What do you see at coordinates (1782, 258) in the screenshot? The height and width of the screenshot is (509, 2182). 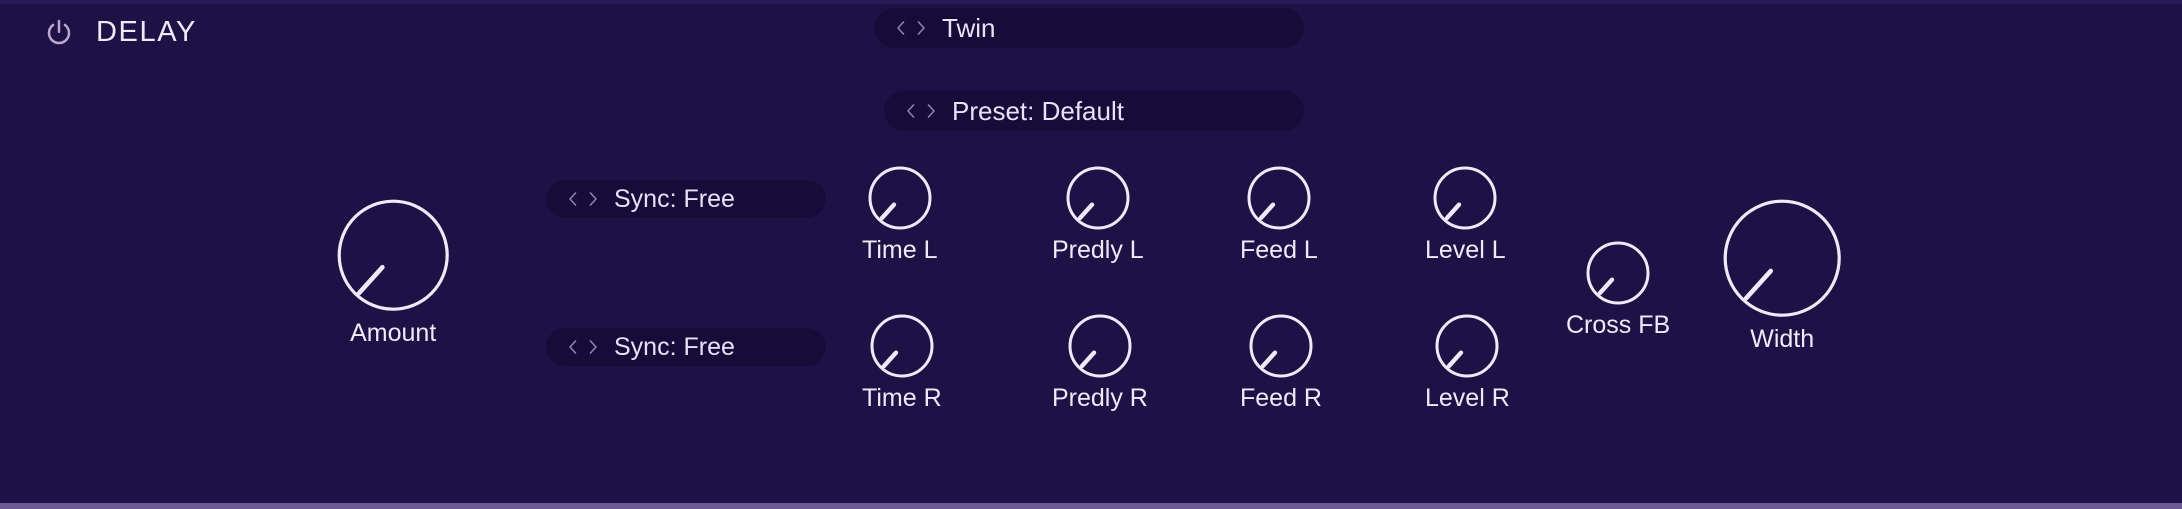 I see `knob-width-dial` at bounding box center [1782, 258].